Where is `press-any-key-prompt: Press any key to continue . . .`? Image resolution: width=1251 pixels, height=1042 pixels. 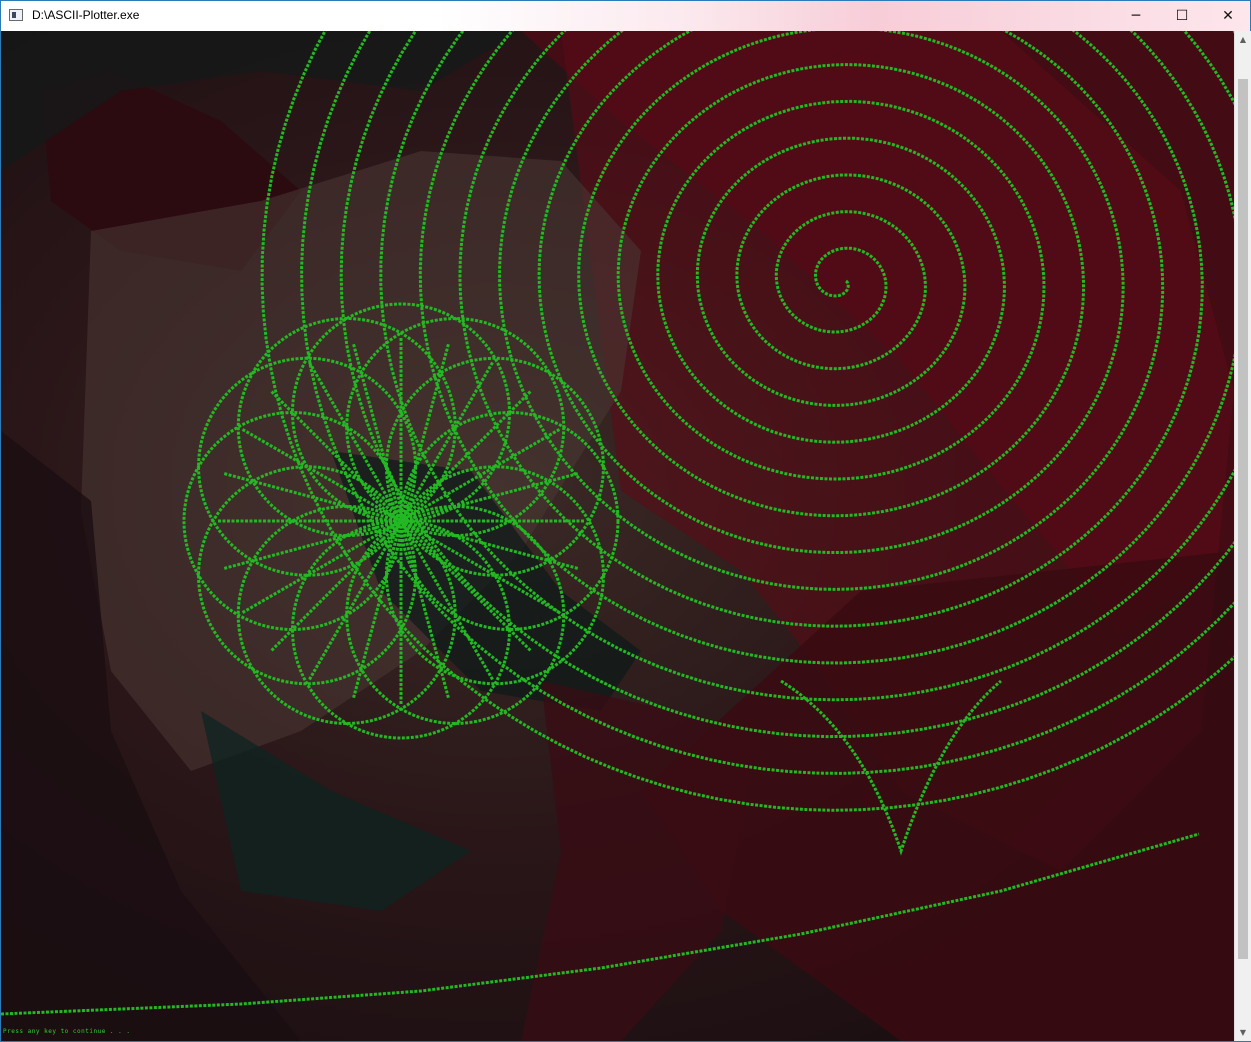 press-any-key-prompt: Press any key to continue . . . is located at coordinates (67, 1031).